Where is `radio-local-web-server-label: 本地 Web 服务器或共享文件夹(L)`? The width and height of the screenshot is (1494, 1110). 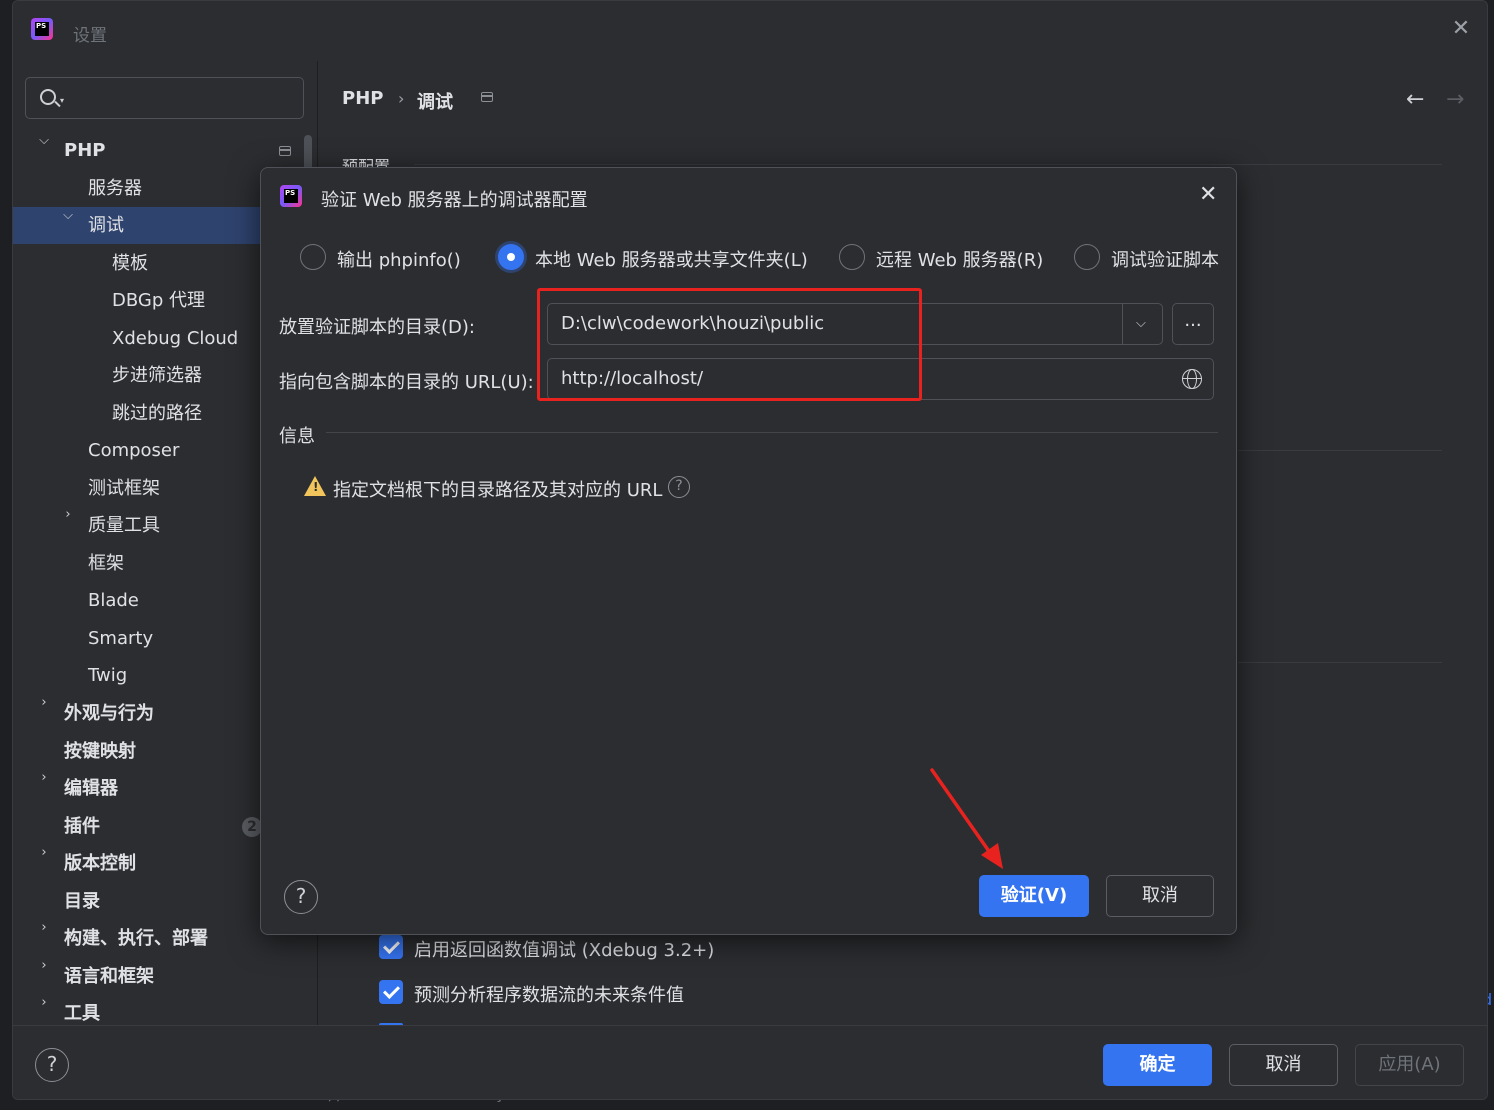
radio-local-web-server-label: 本地 Web 服务器或共享文件夹(L) is located at coordinates (671, 259).